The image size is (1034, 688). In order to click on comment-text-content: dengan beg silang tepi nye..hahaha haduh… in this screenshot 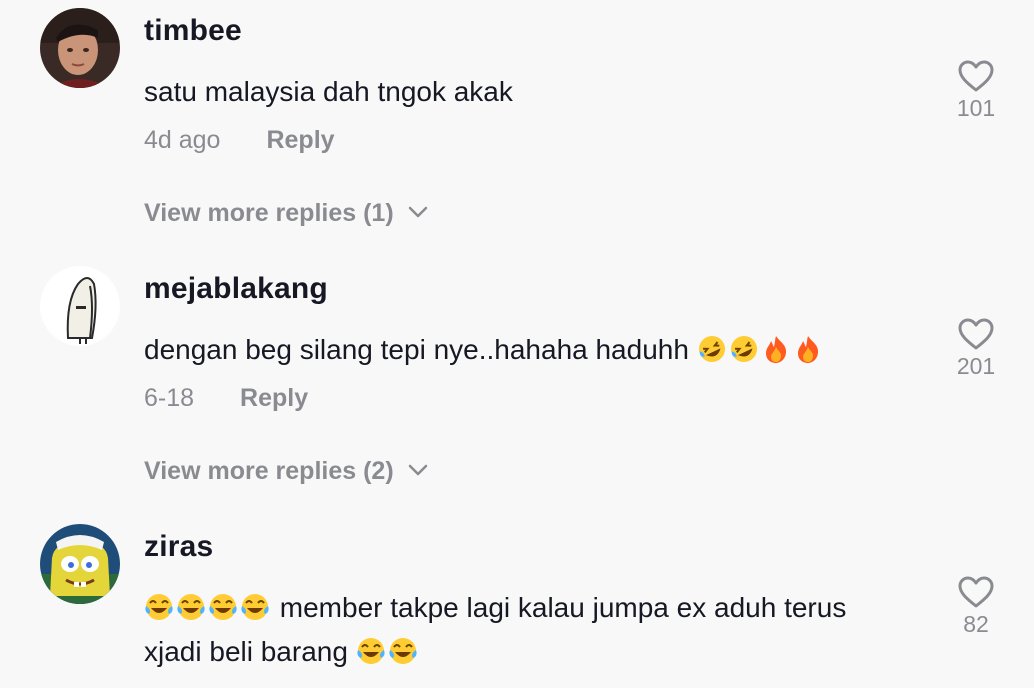, I will do `click(416, 349)`.